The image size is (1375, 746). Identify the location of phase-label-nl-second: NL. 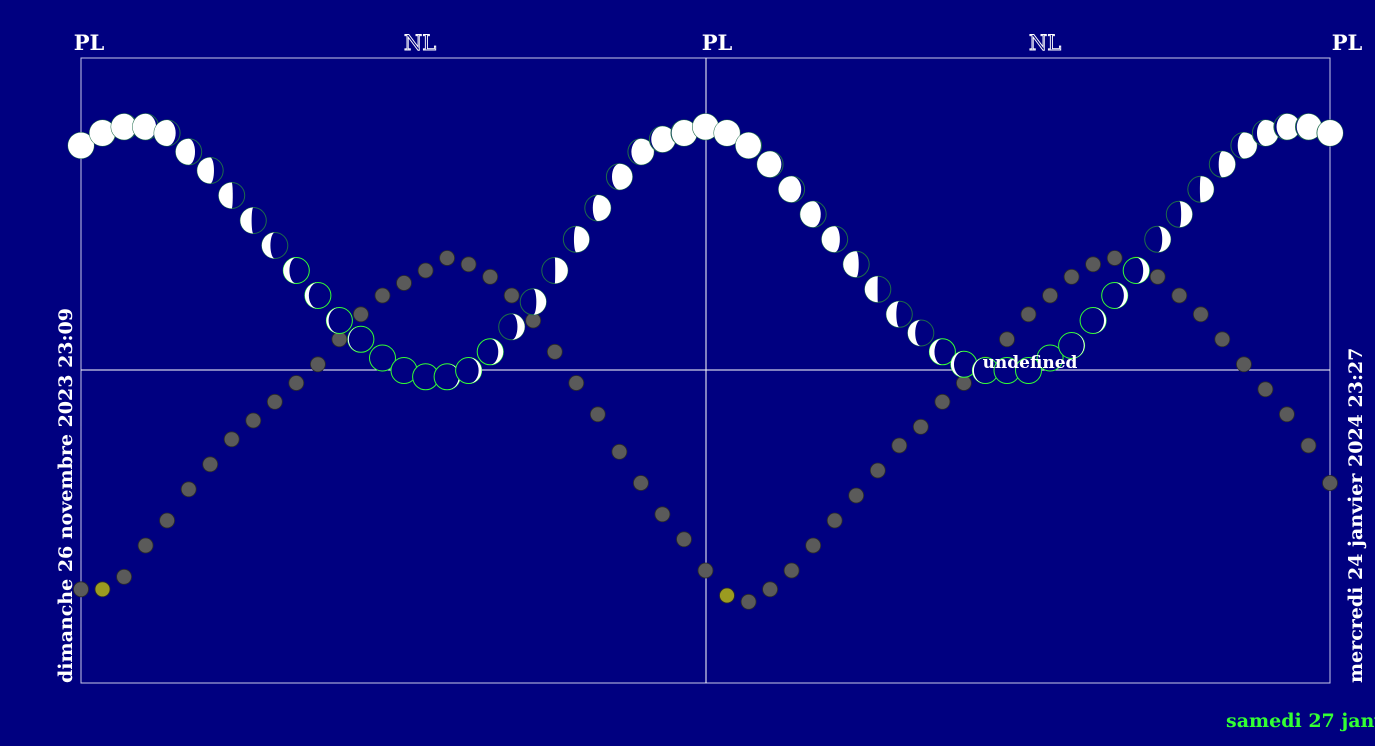
(1045, 43).